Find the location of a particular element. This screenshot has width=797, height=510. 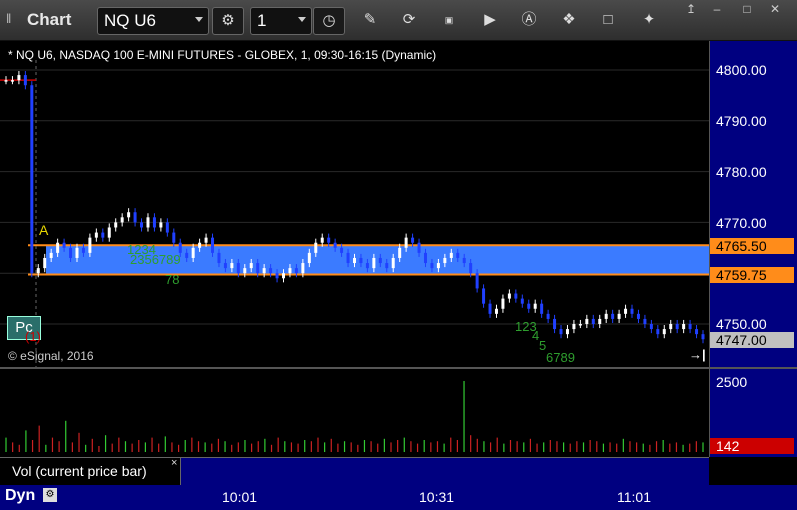

td-count-label: 2356789 is located at coordinates (155, 259).